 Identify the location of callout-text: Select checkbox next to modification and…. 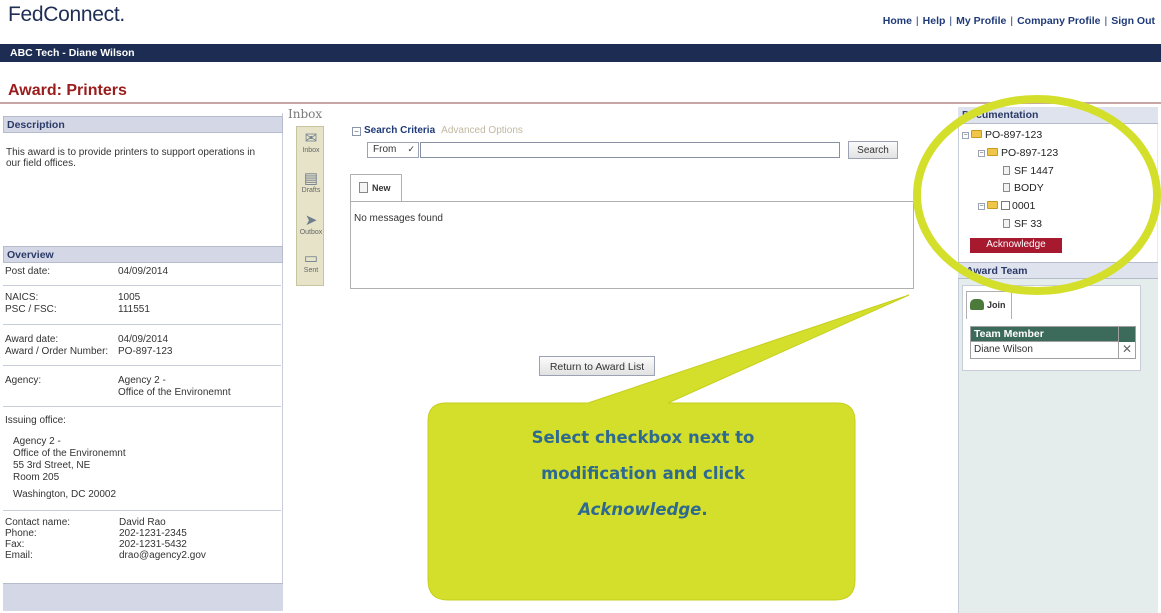
(643, 474).